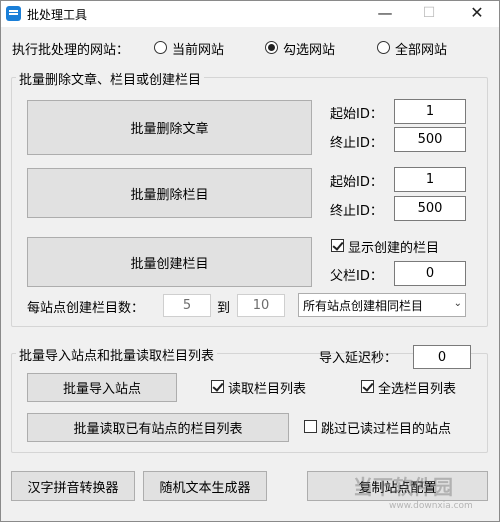  What do you see at coordinates (160, 47) in the screenshot?
I see `radio-current-site` at bounding box center [160, 47].